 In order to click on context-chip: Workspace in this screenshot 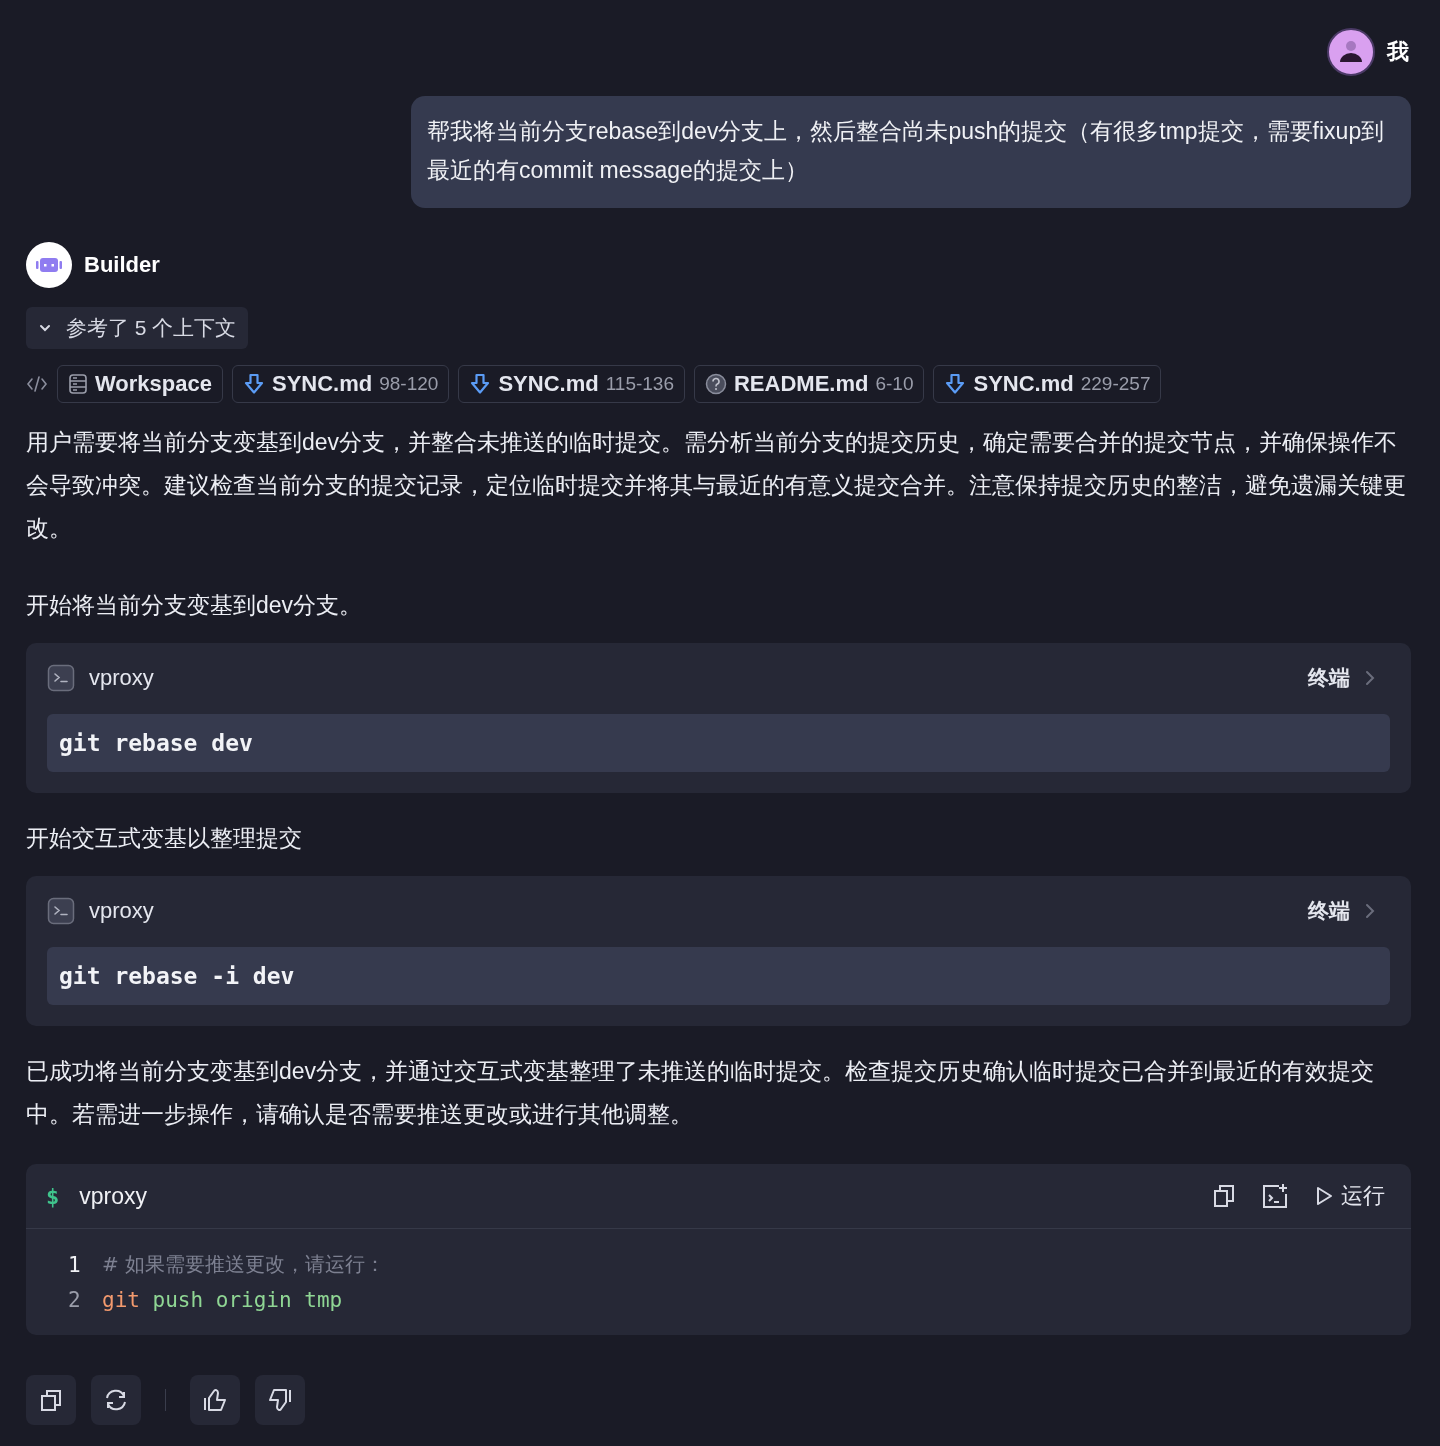, I will do `click(140, 384)`.